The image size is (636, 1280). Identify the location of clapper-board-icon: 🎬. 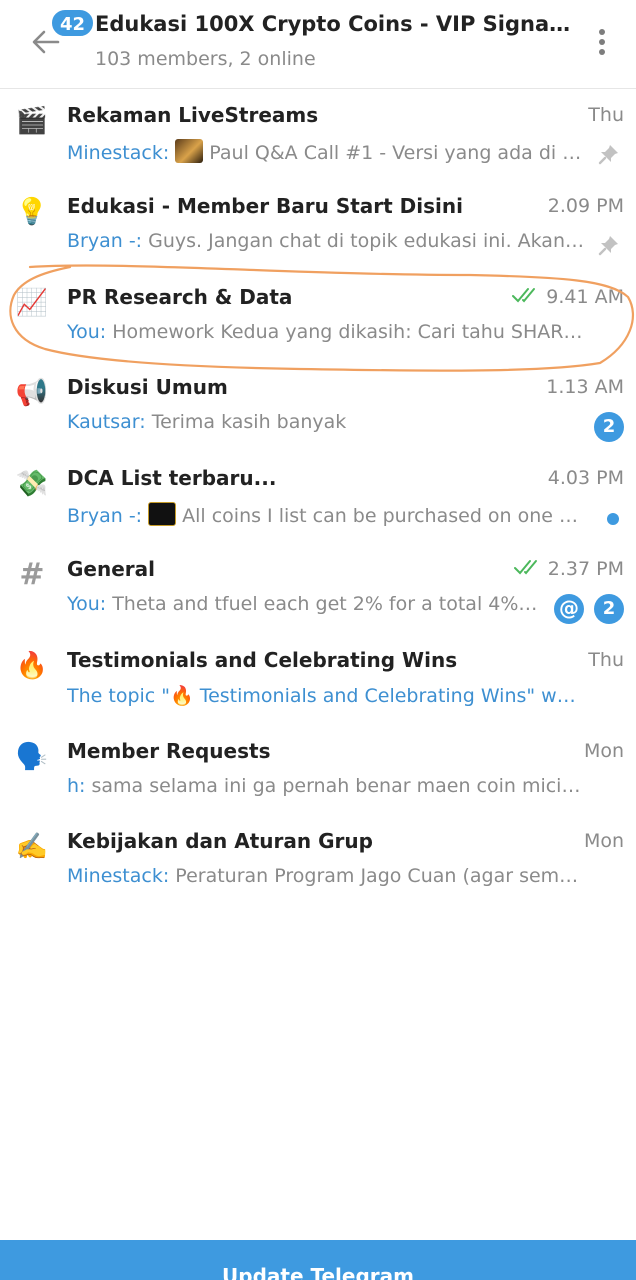
(32, 121).